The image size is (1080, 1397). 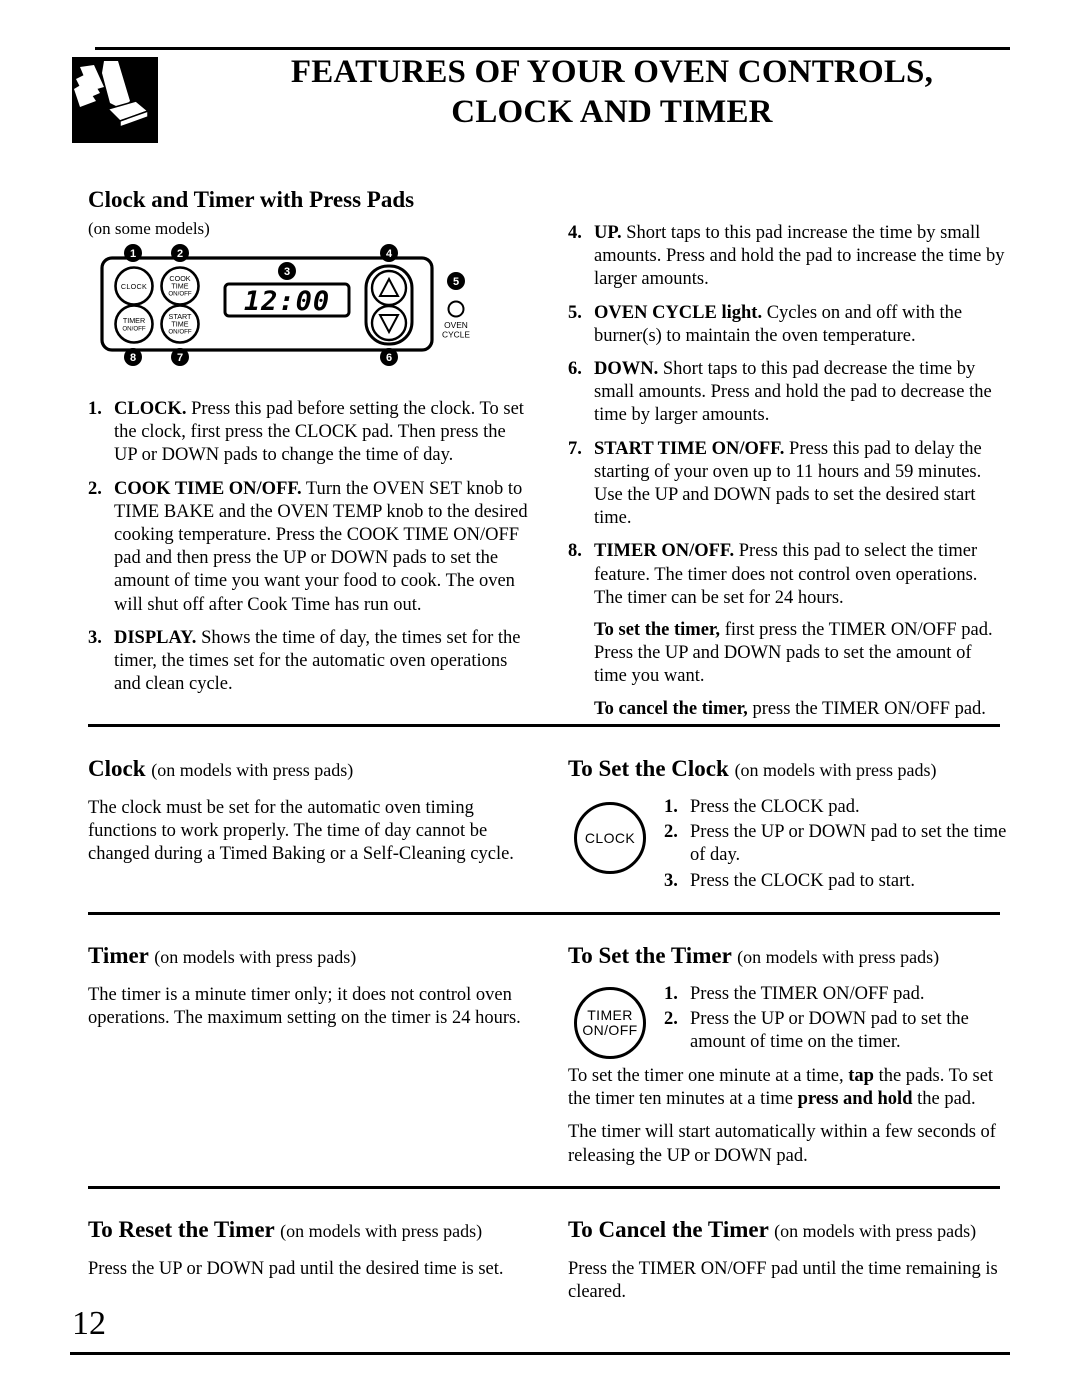 What do you see at coordinates (255, 957) in the screenshot?
I see `timer-section-heading-note: (on models with press pads)` at bounding box center [255, 957].